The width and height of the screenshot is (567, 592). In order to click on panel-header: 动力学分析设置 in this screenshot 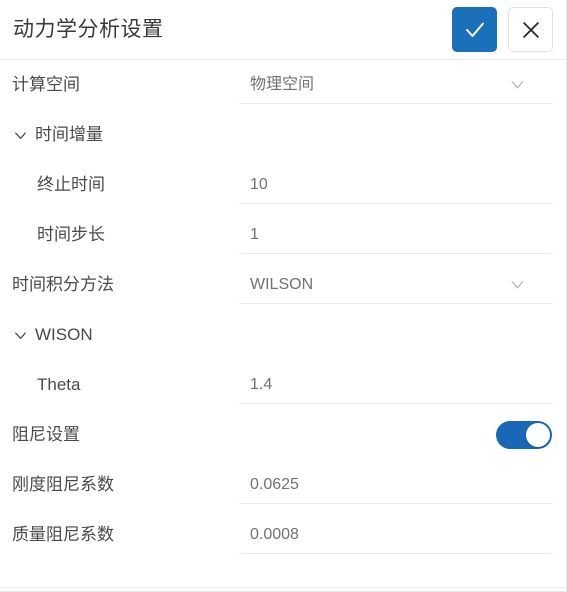, I will do `click(283, 30)`.